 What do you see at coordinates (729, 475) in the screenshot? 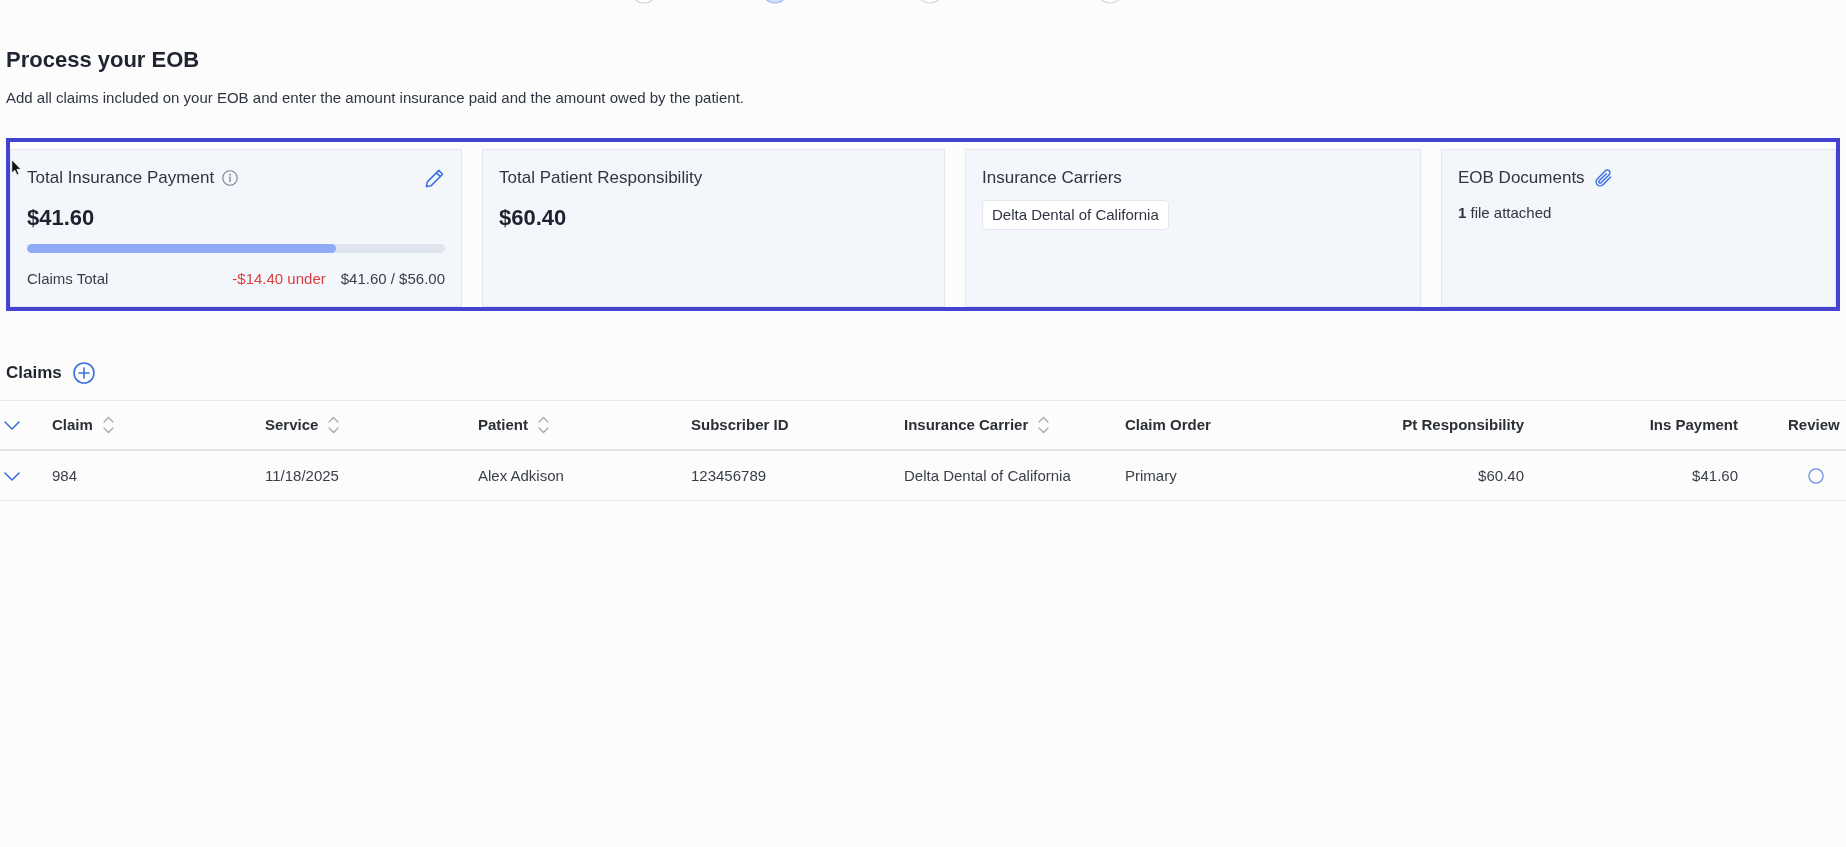
I see `table-cell: 123456789` at bounding box center [729, 475].